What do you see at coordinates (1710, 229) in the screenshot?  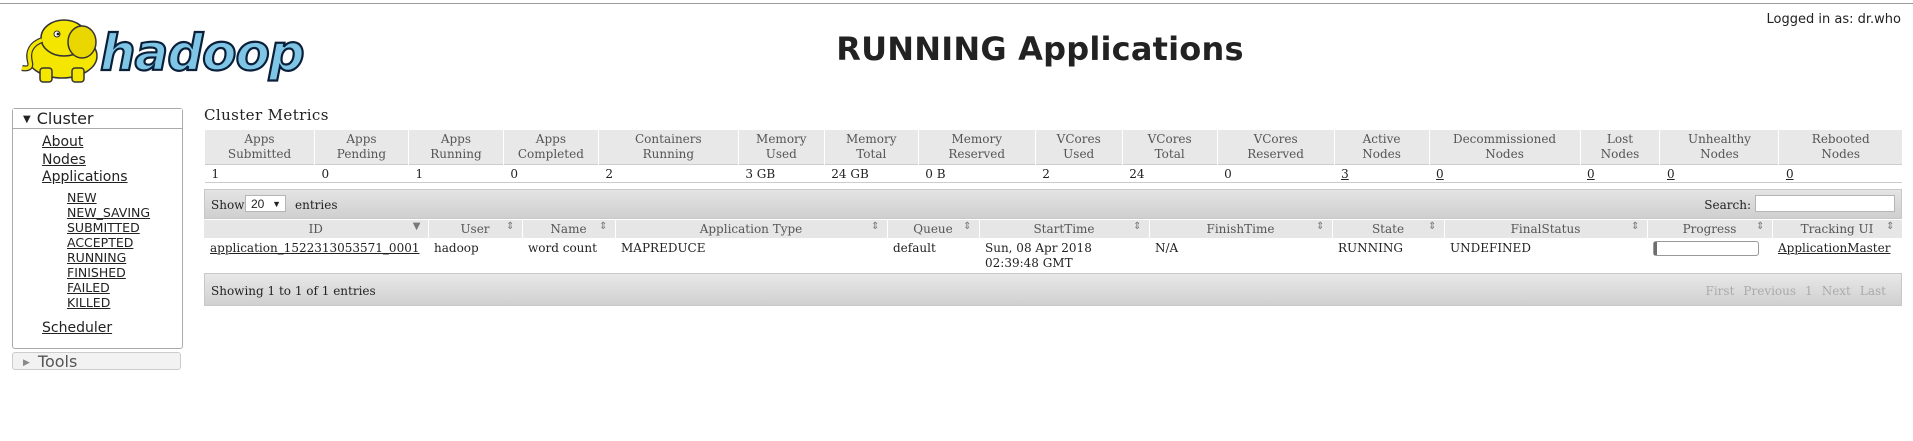 I see `column-header-progress: Progress ⇕` at bounding box center [1710, 229].